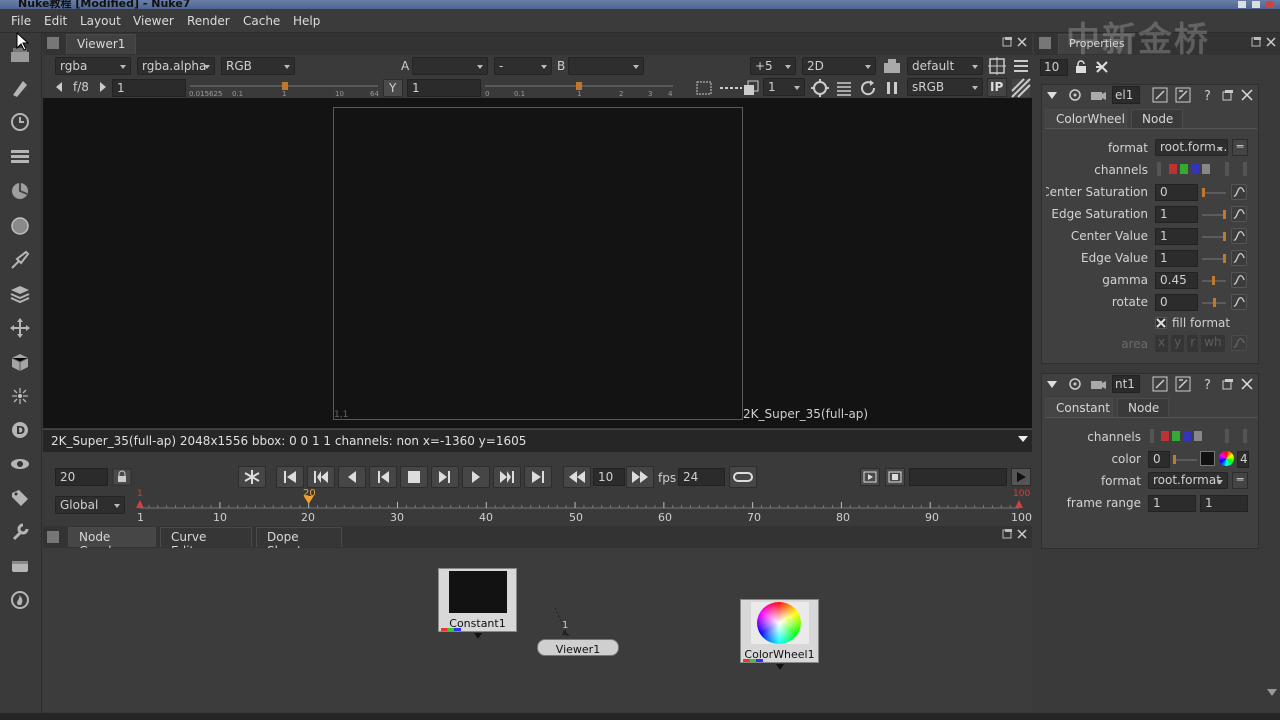 This screenshot has height=720, width=1280. Describe the element at coordinates (258, 66) in the screenshot. I see `display-channels-dropdown: RGB` at that location.